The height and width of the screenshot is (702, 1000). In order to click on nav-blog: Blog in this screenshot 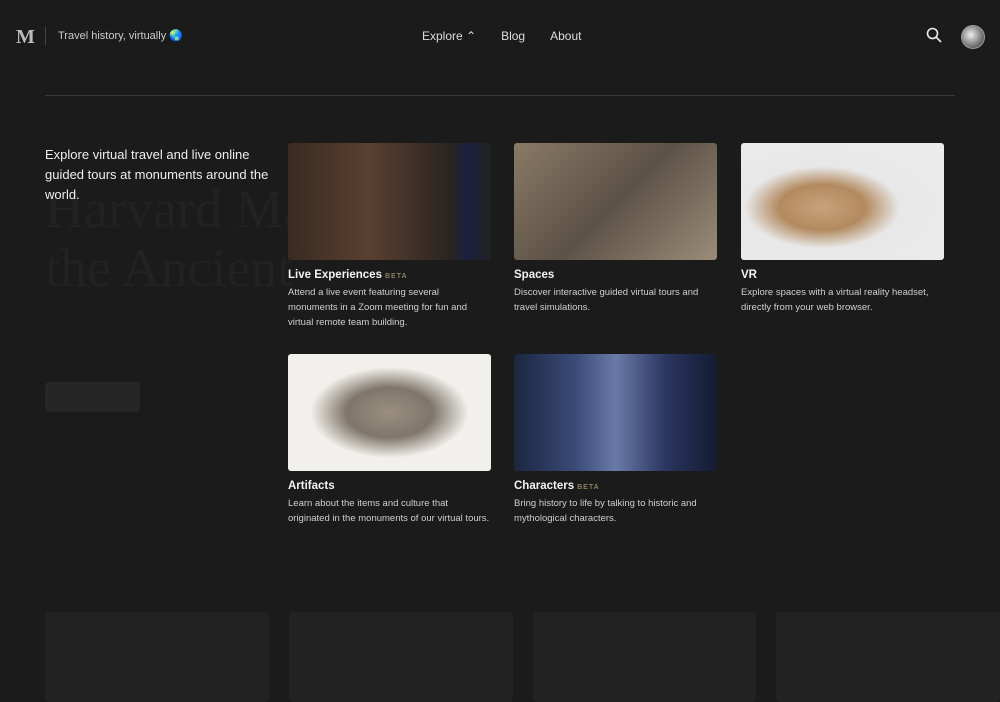, I will do `click(513, 36)`.